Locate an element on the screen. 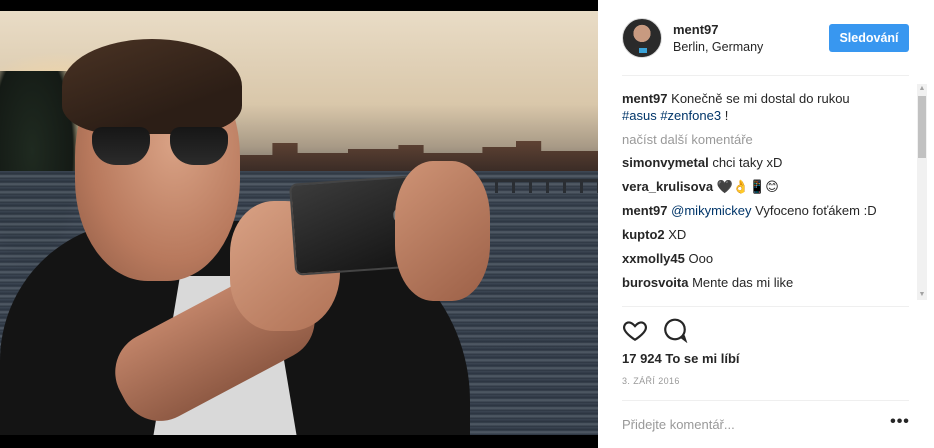 This screenshot has height=448, width=934. comment-input is located at coordinates (747, 424).